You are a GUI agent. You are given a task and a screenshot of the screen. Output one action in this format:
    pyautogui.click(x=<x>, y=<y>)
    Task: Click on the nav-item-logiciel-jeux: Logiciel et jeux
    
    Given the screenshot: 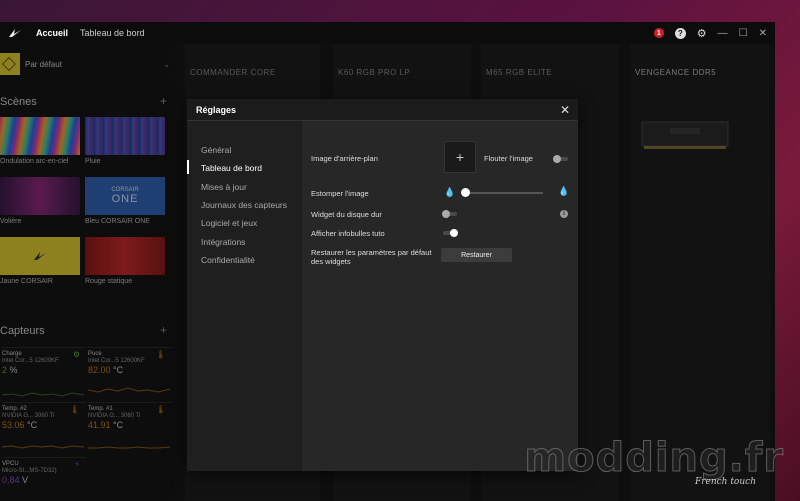 What is the action you would take?
    pyautogui.click(x=229, y=223)
    